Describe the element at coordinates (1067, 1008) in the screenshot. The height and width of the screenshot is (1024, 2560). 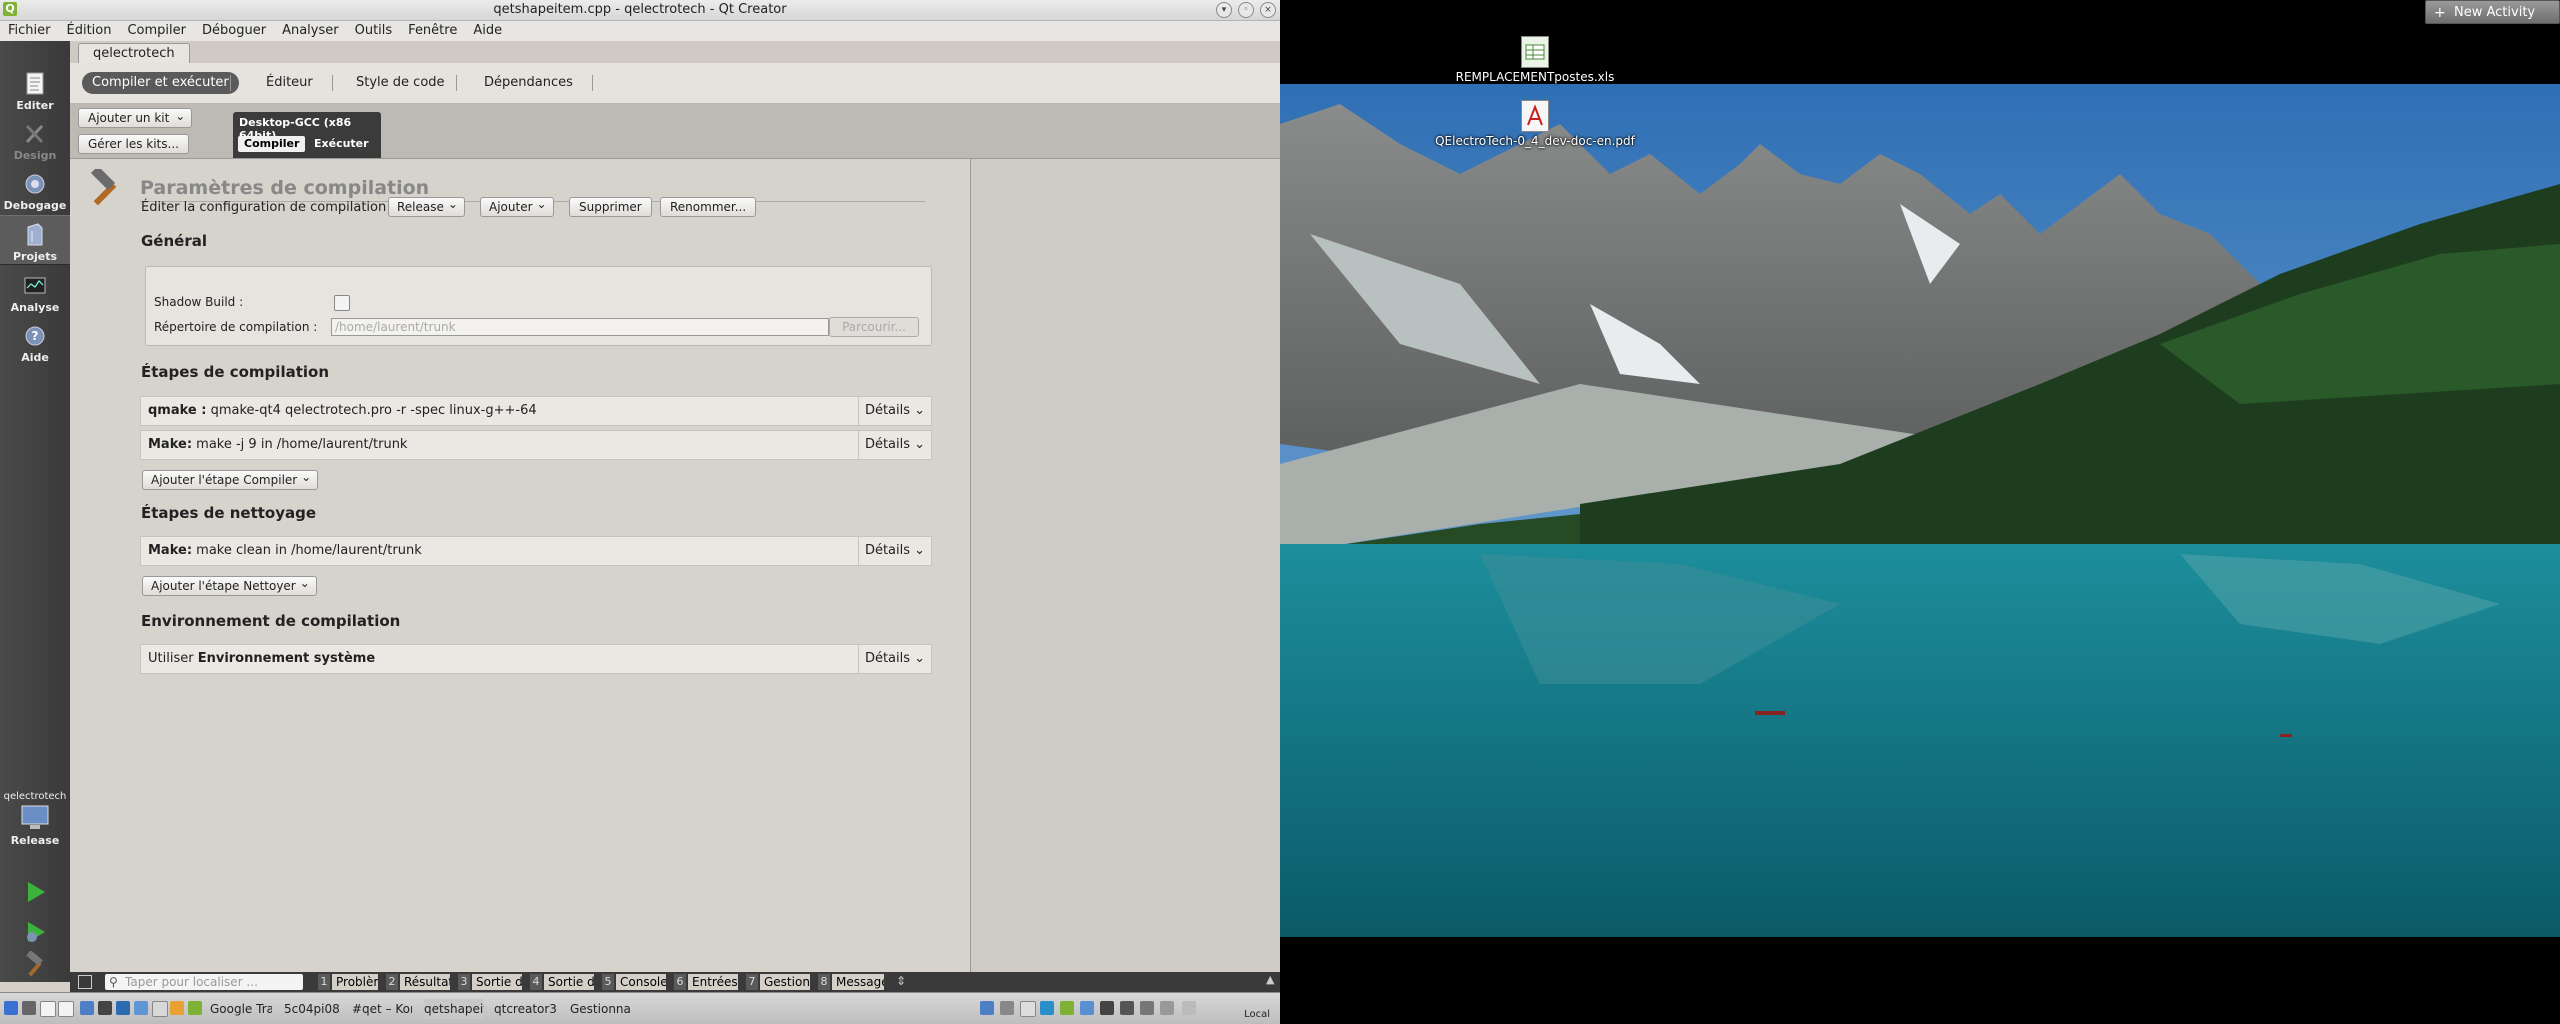
I see `tray-battery-icon` at that location.